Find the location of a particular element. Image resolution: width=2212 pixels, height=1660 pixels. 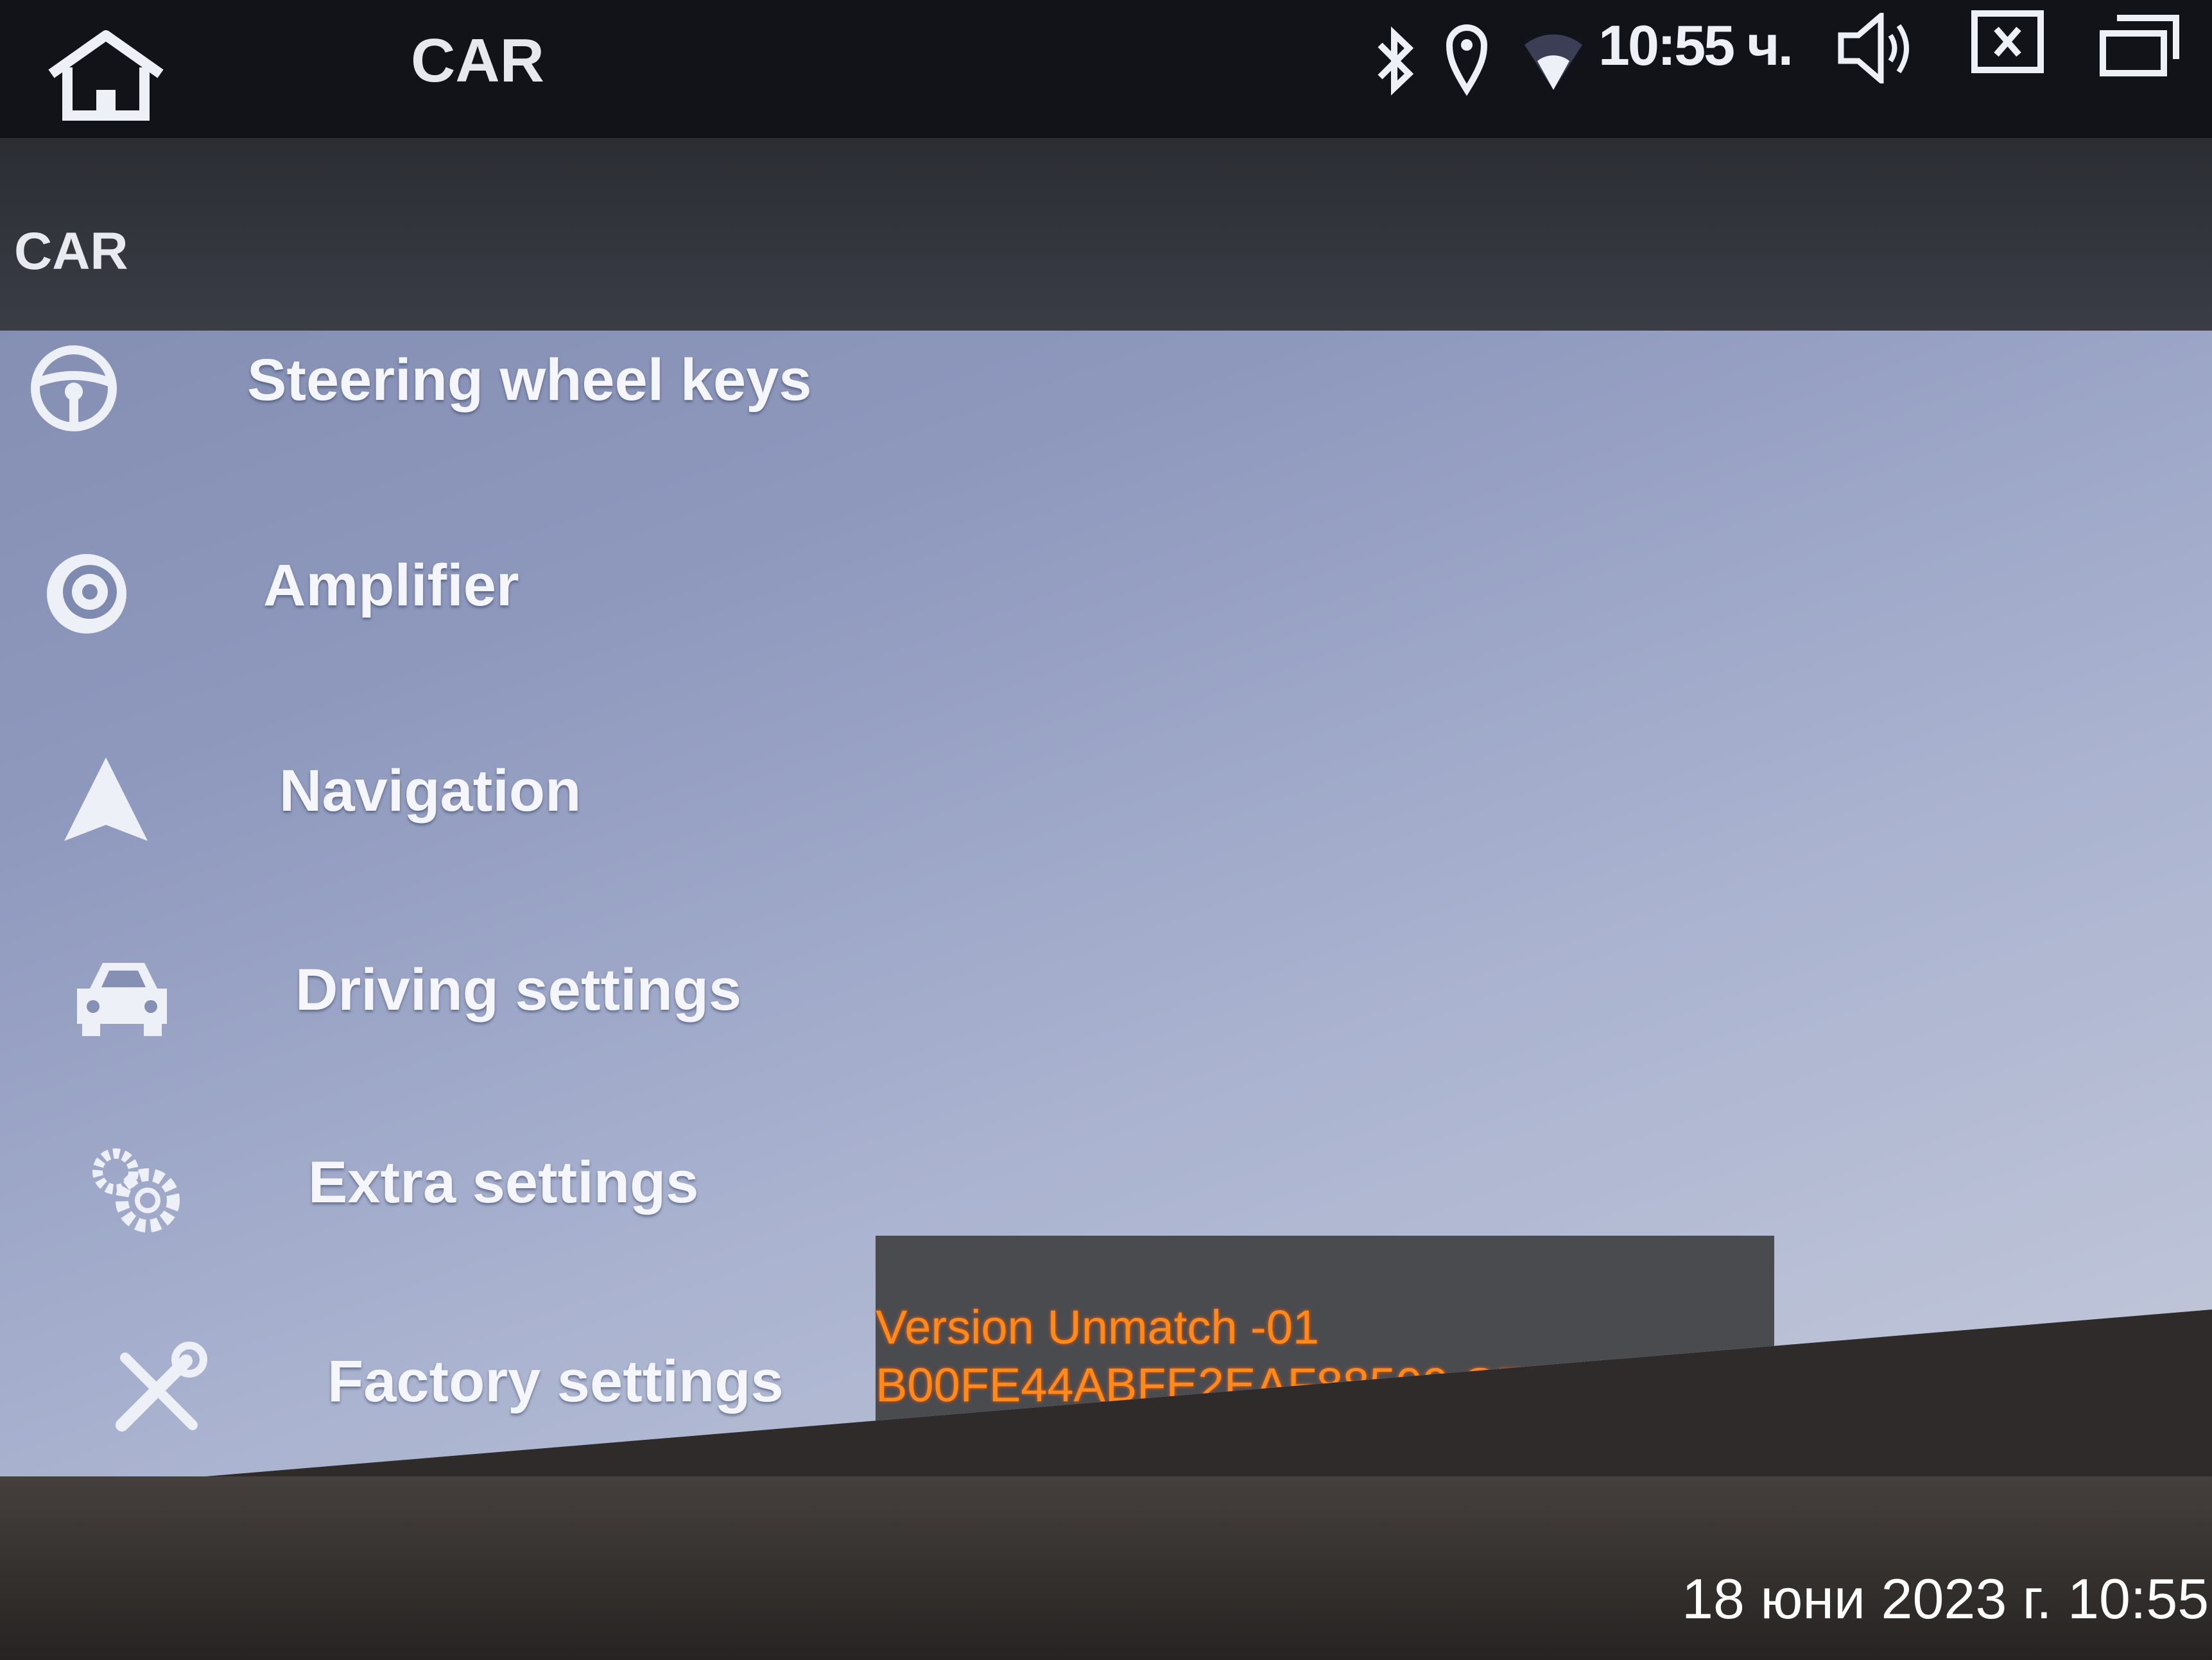

tools-icon is located at coordinates (161, 1386).